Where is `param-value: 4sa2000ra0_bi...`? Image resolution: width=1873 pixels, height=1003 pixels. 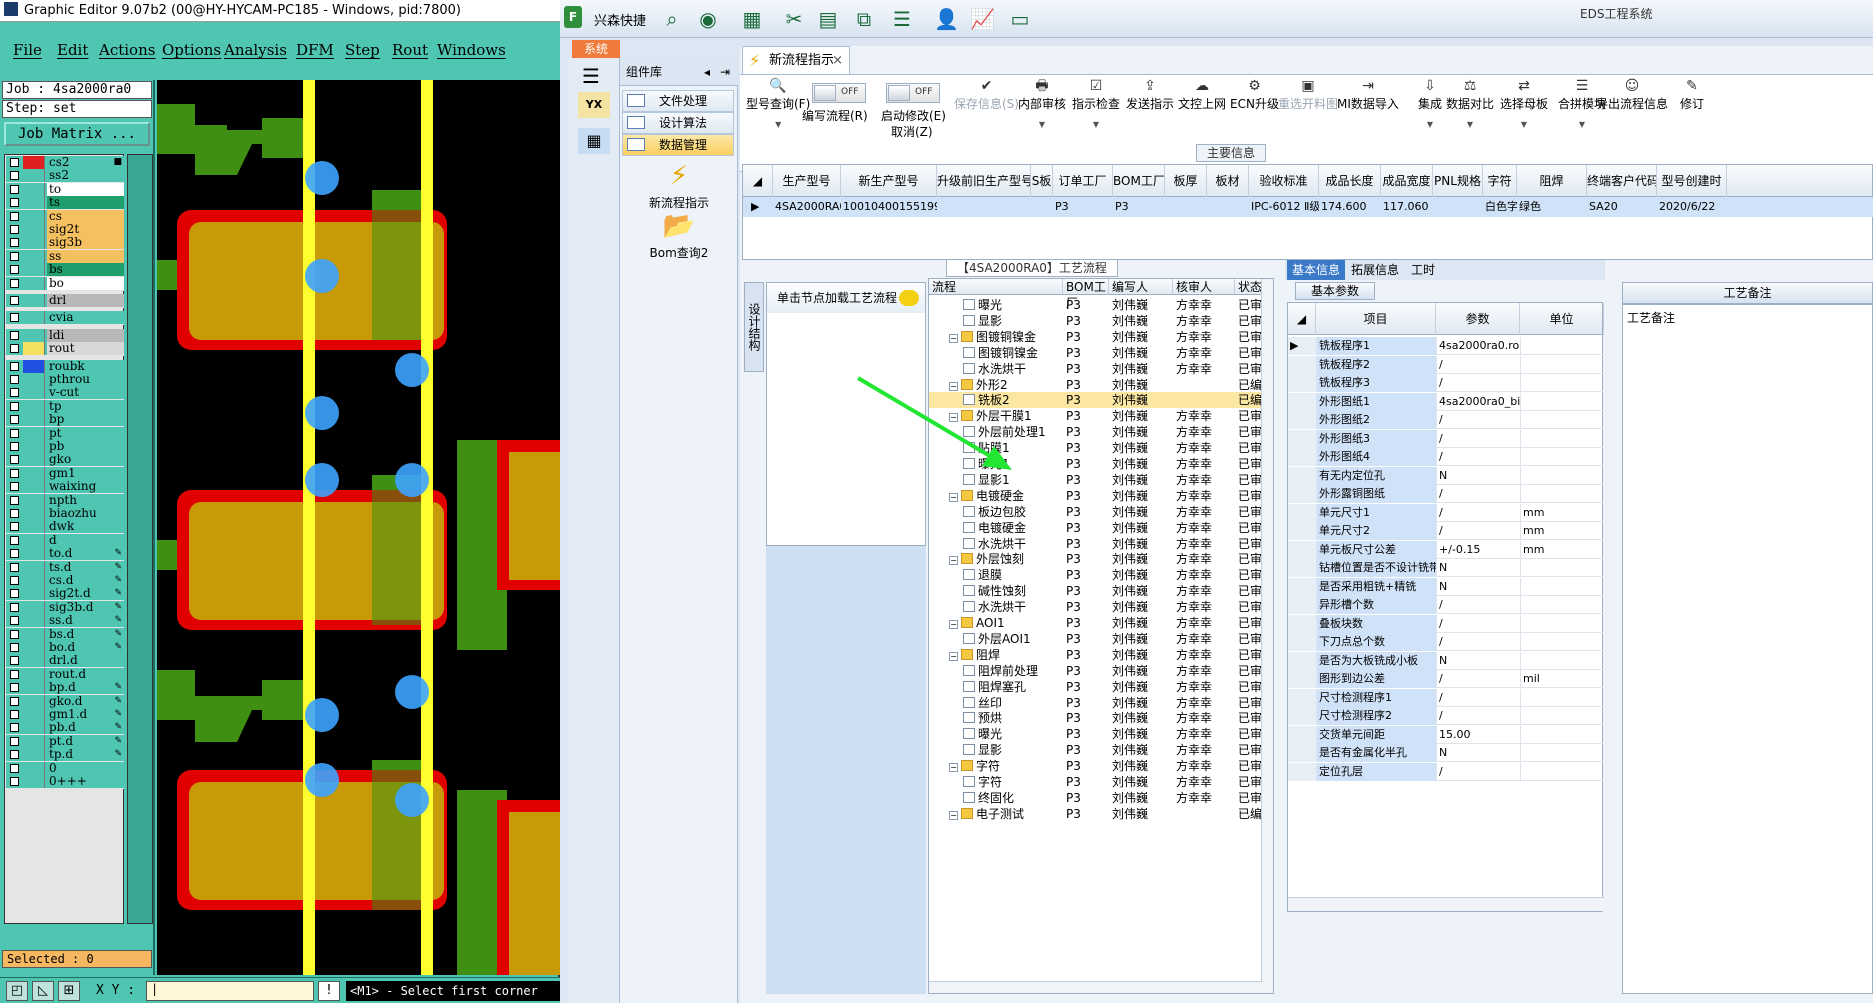 param-value: 4sa2000ra0_bi... is located at coordinates (1478, 401).